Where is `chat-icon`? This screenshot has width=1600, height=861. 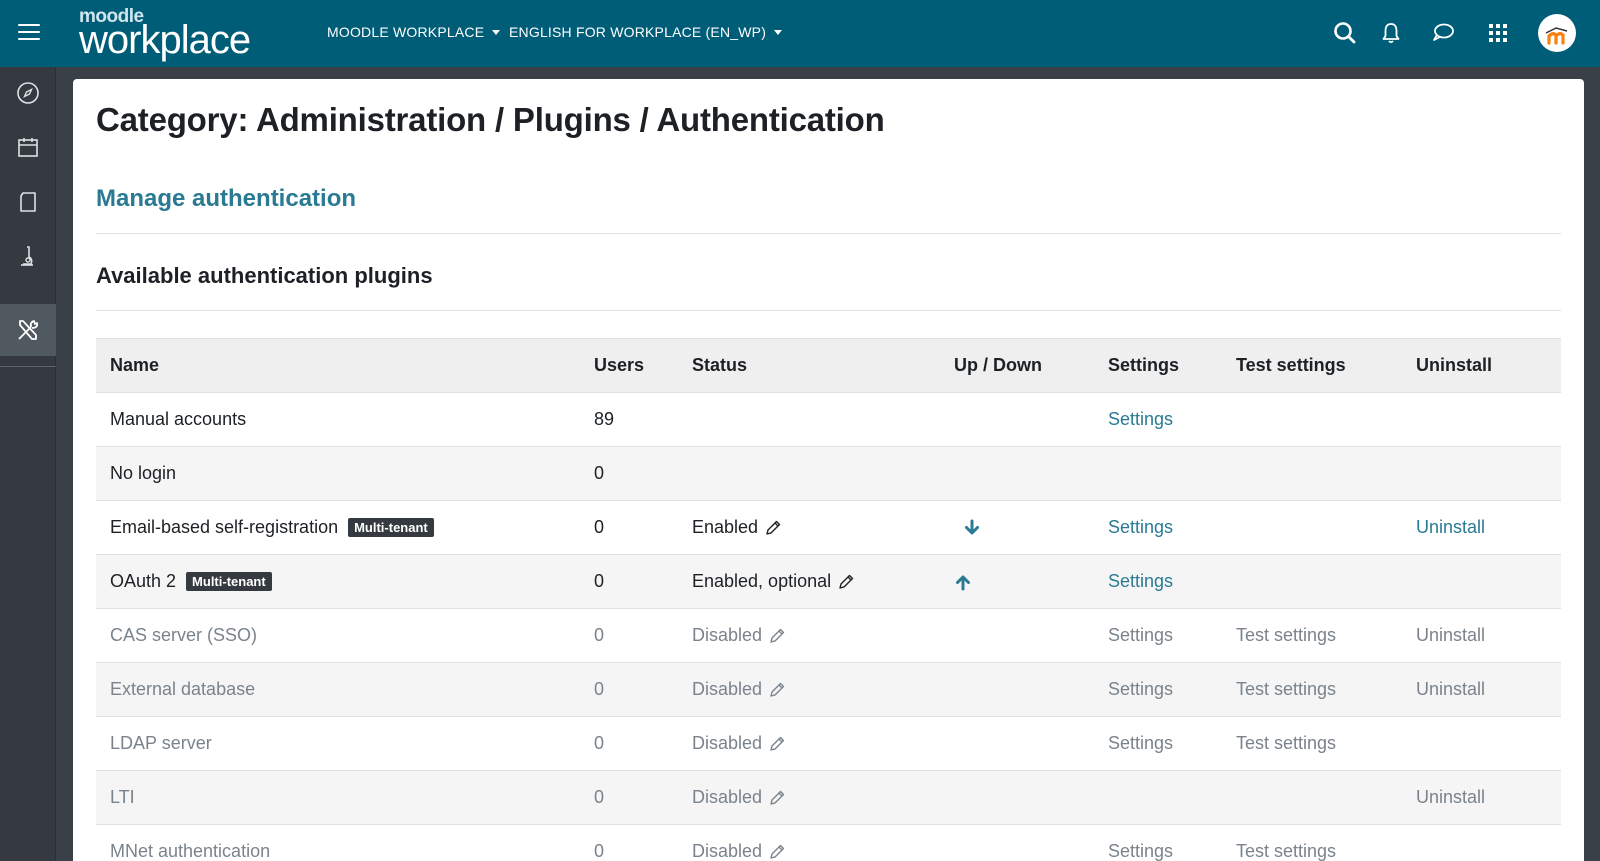
chat-icon is located at coordinates (1443, 33).